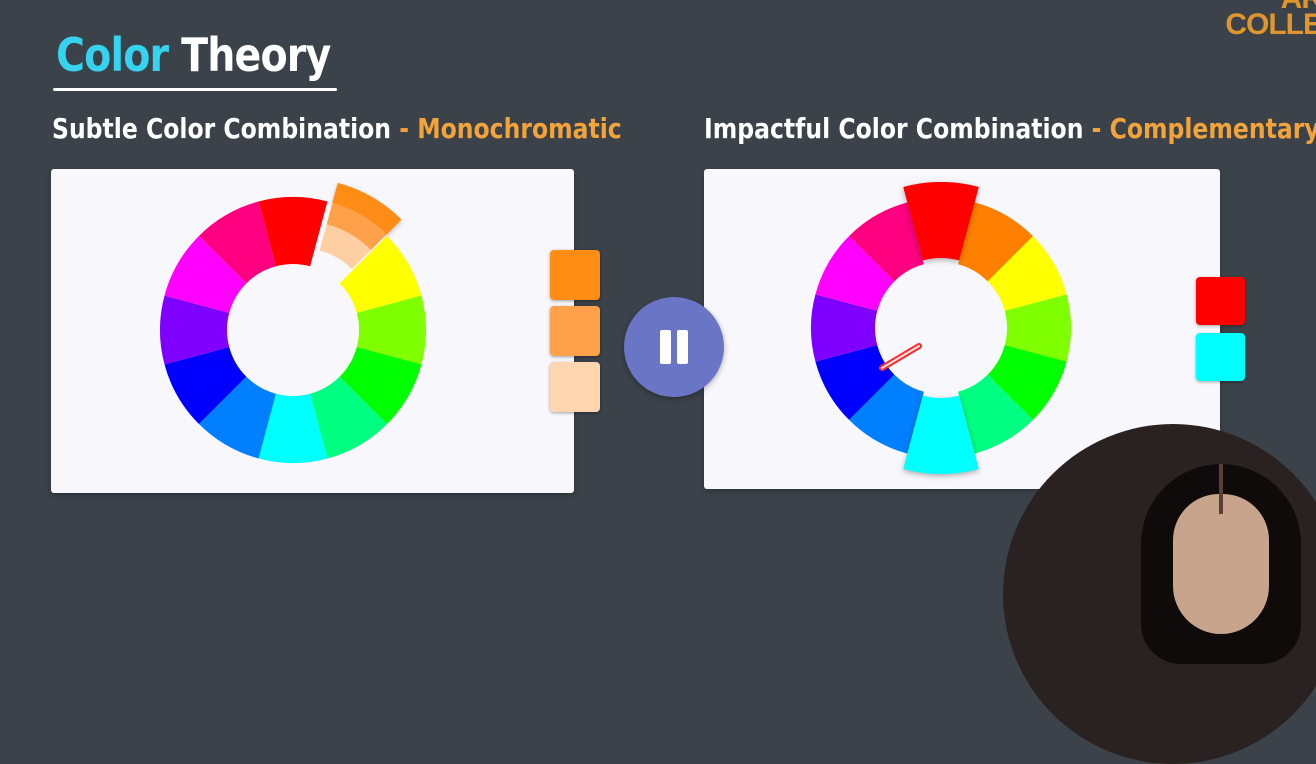 The width and height of the screenshot is (1316, 764). I want to click on left-heading-label: Subtle Color Combination, so click(222, 128).